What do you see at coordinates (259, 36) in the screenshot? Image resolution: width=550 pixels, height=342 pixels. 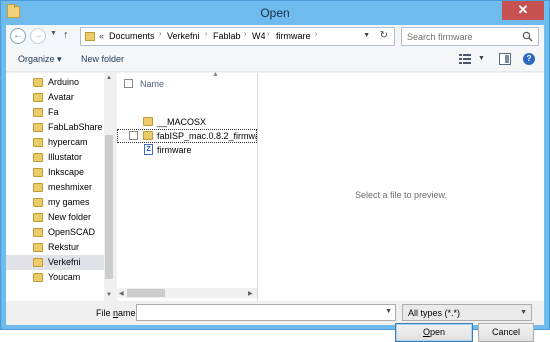 I see `breadcrumb-w4: W4` at bounding box center [259, 36].